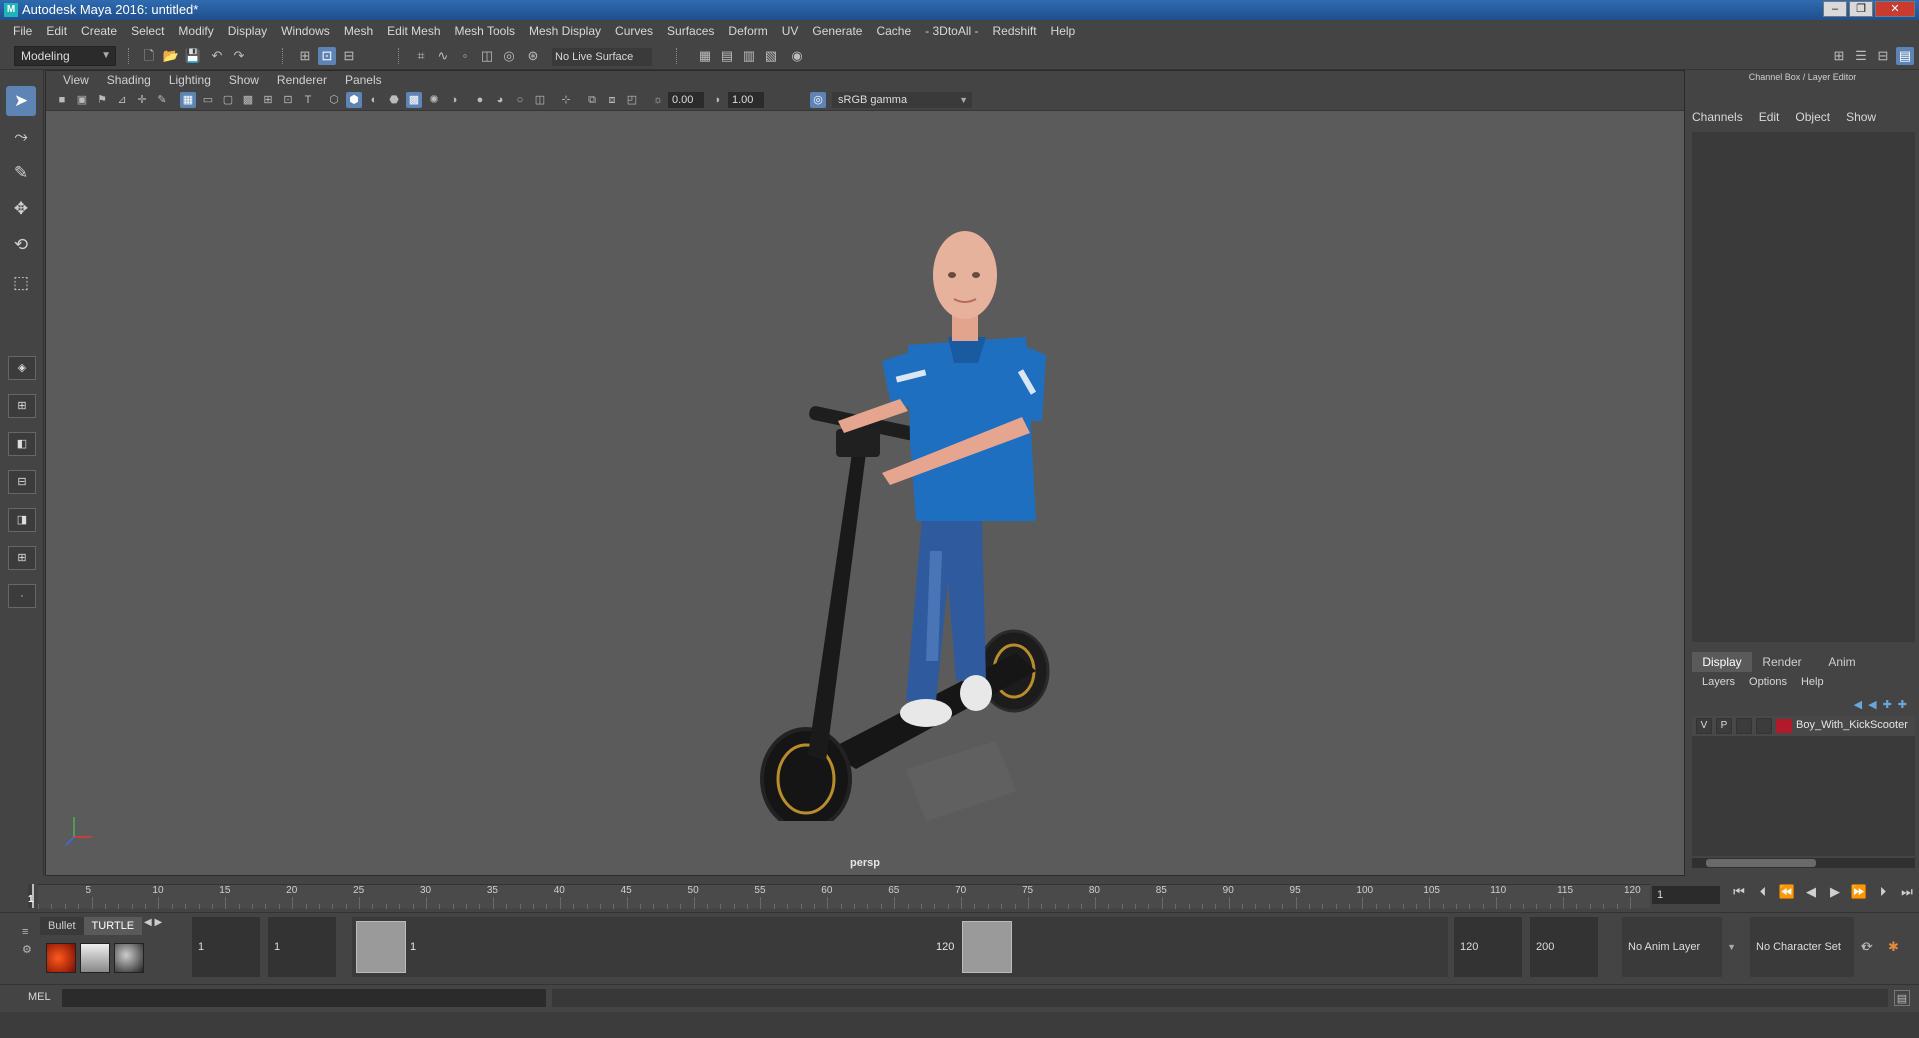 The height and width of the screenshot is (1038, 1919). Describe the element at coordinates (122, 100) in the screenshot. I see `image-plane-icon: ⊿` at that location.